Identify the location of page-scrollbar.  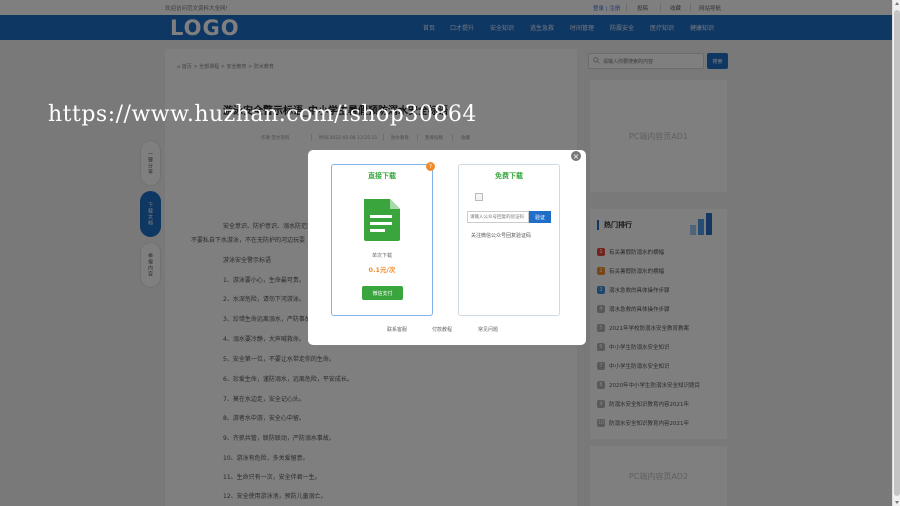
(896, 253).